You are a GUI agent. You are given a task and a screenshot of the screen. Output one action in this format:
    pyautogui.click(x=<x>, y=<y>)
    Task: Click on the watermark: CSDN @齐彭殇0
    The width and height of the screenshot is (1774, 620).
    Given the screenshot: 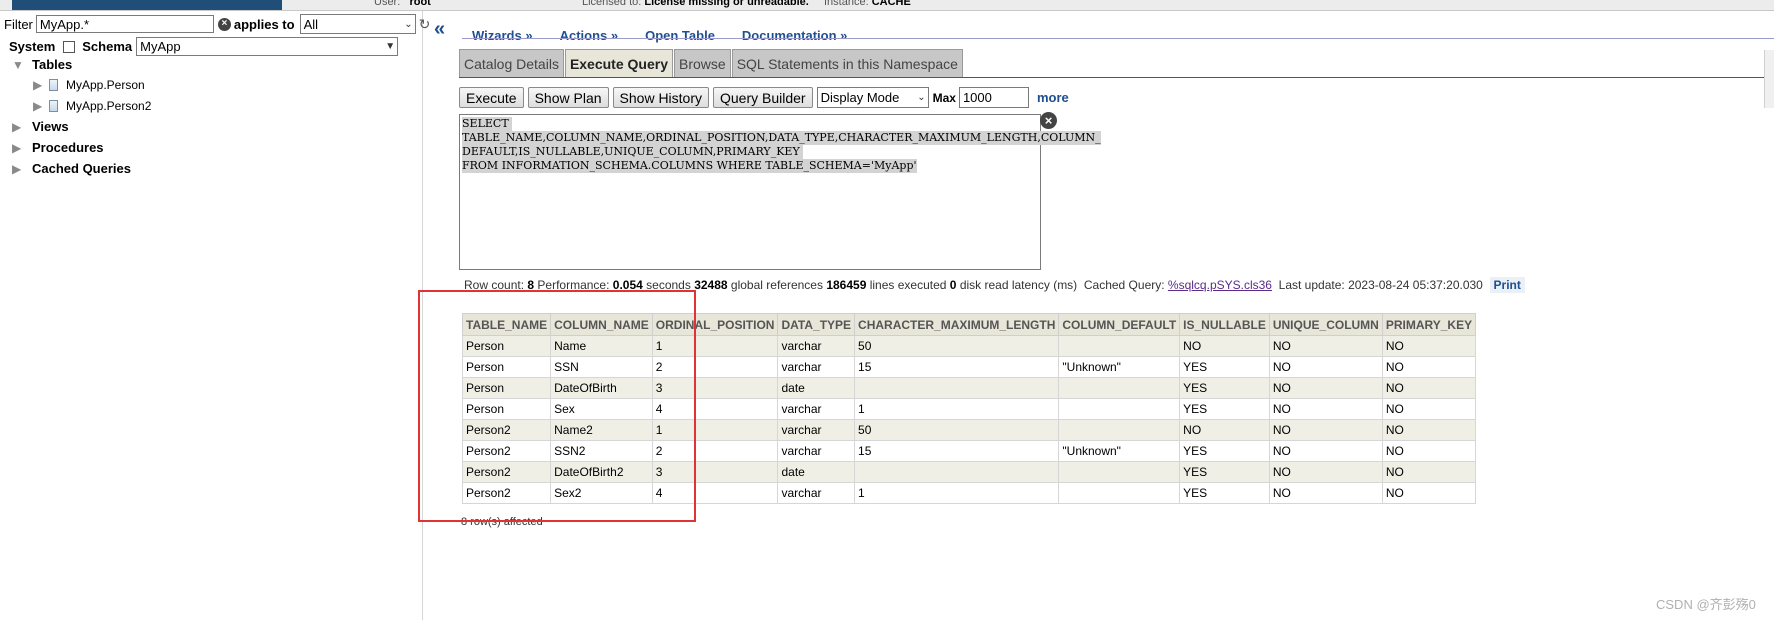 What is the action you would take?
    pyautogui.click(x=1706, y=604)
    